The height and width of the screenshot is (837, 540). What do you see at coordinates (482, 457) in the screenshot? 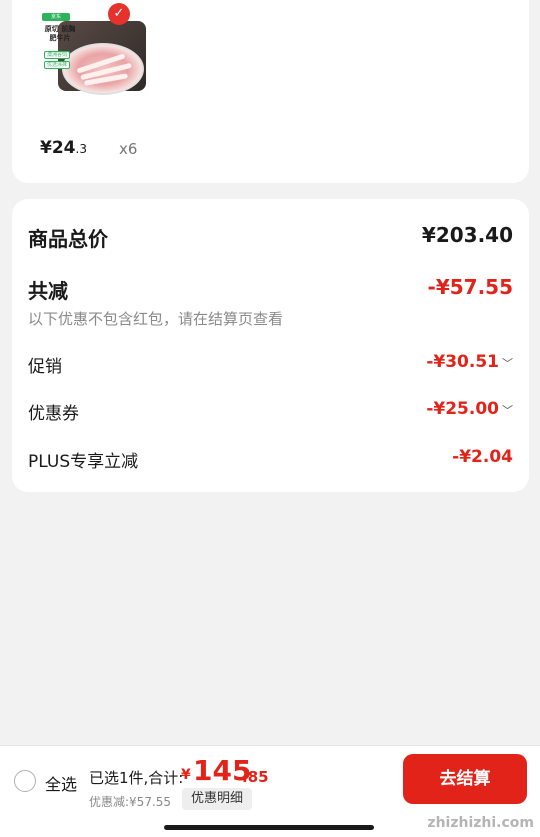
I see `plus-discount-value: -¥2.04` at bounding box center [482, 457].